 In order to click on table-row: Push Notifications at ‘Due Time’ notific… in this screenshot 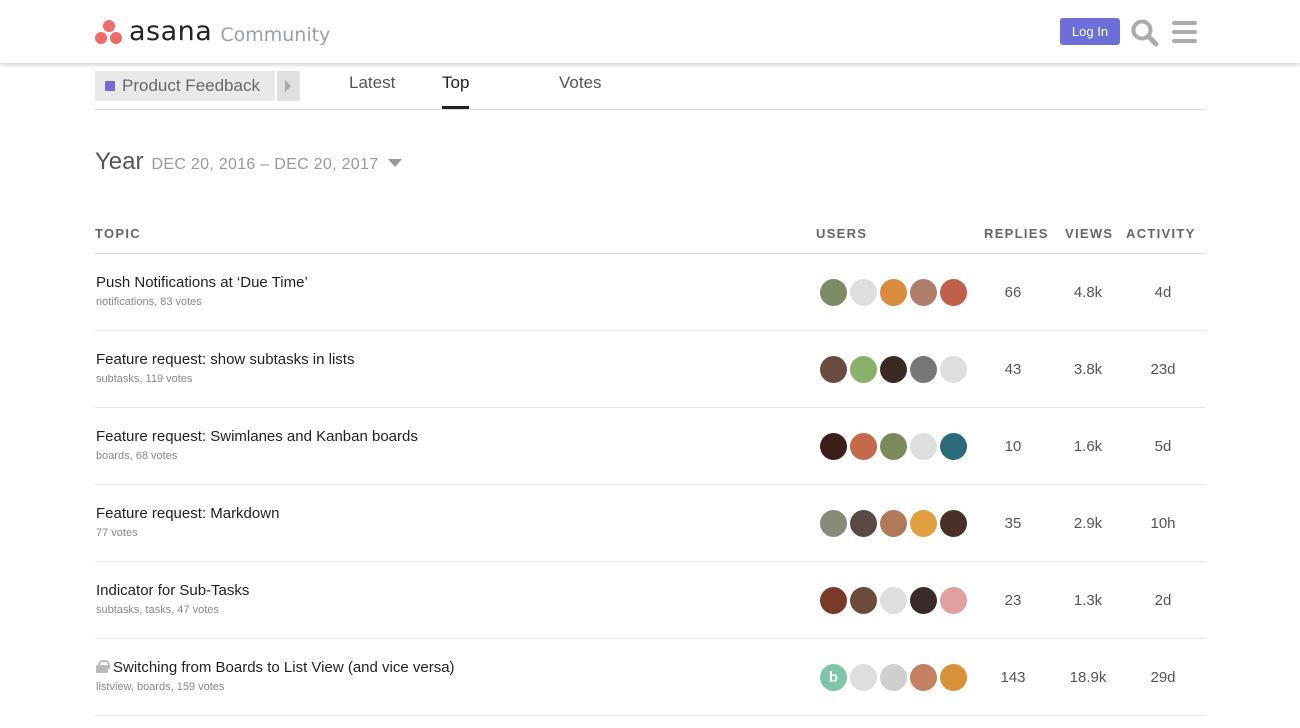, I will do `click(650, 292)`.